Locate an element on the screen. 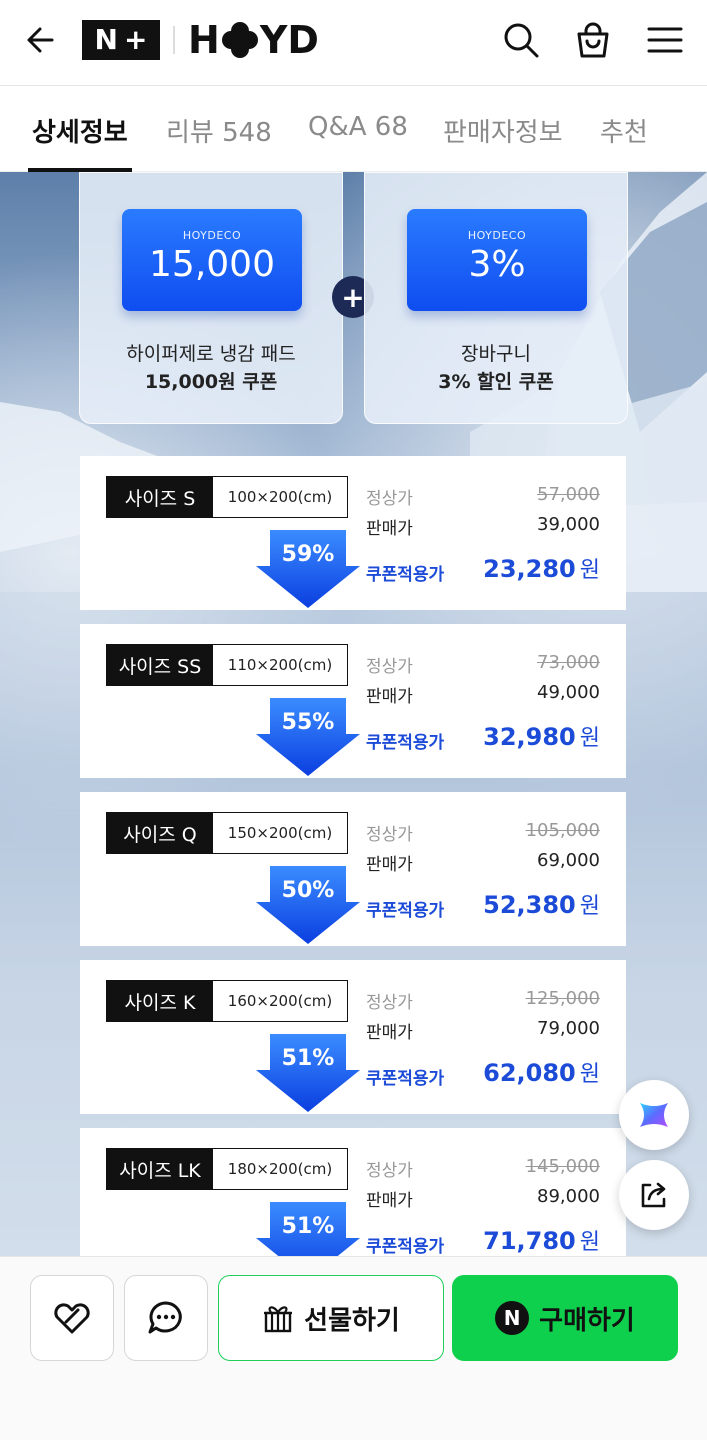 The height and width of the screenshot is (1440, 707). coupon-value-text: 15,000원 쿠폰 is located at coordinates (211, 382).